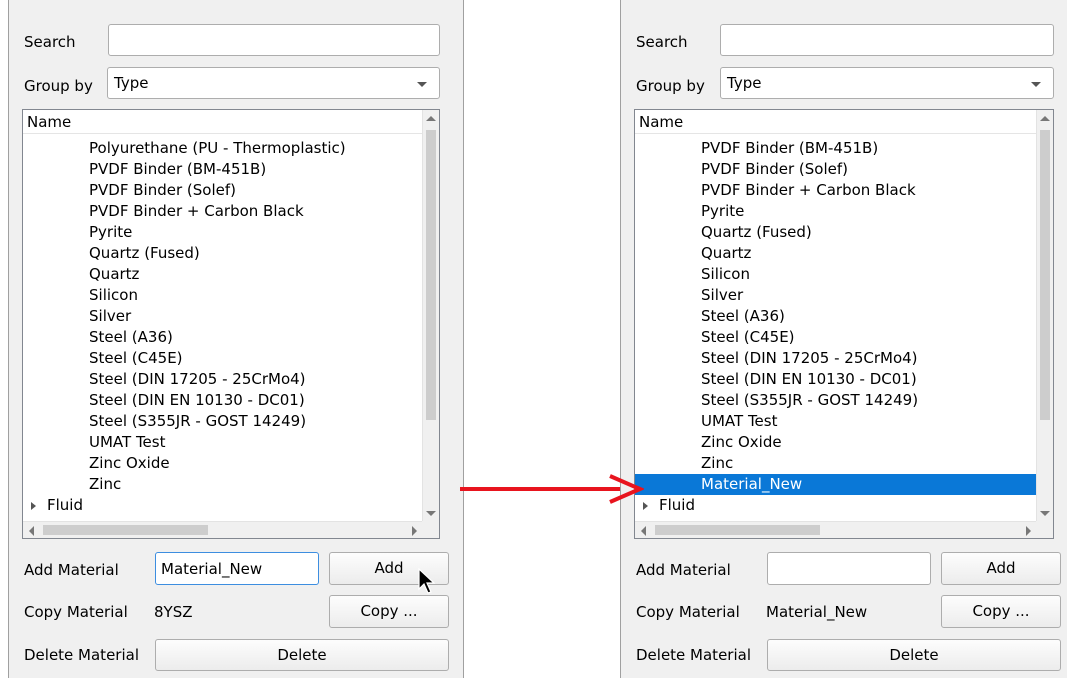  Describe the element at coordinates (849, 568) in the screenshot. I see `add-material-input` at that location.